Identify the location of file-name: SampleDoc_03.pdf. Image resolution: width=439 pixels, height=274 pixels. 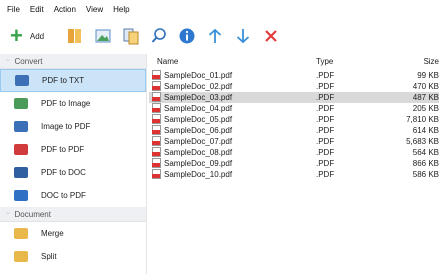
(198, 97).